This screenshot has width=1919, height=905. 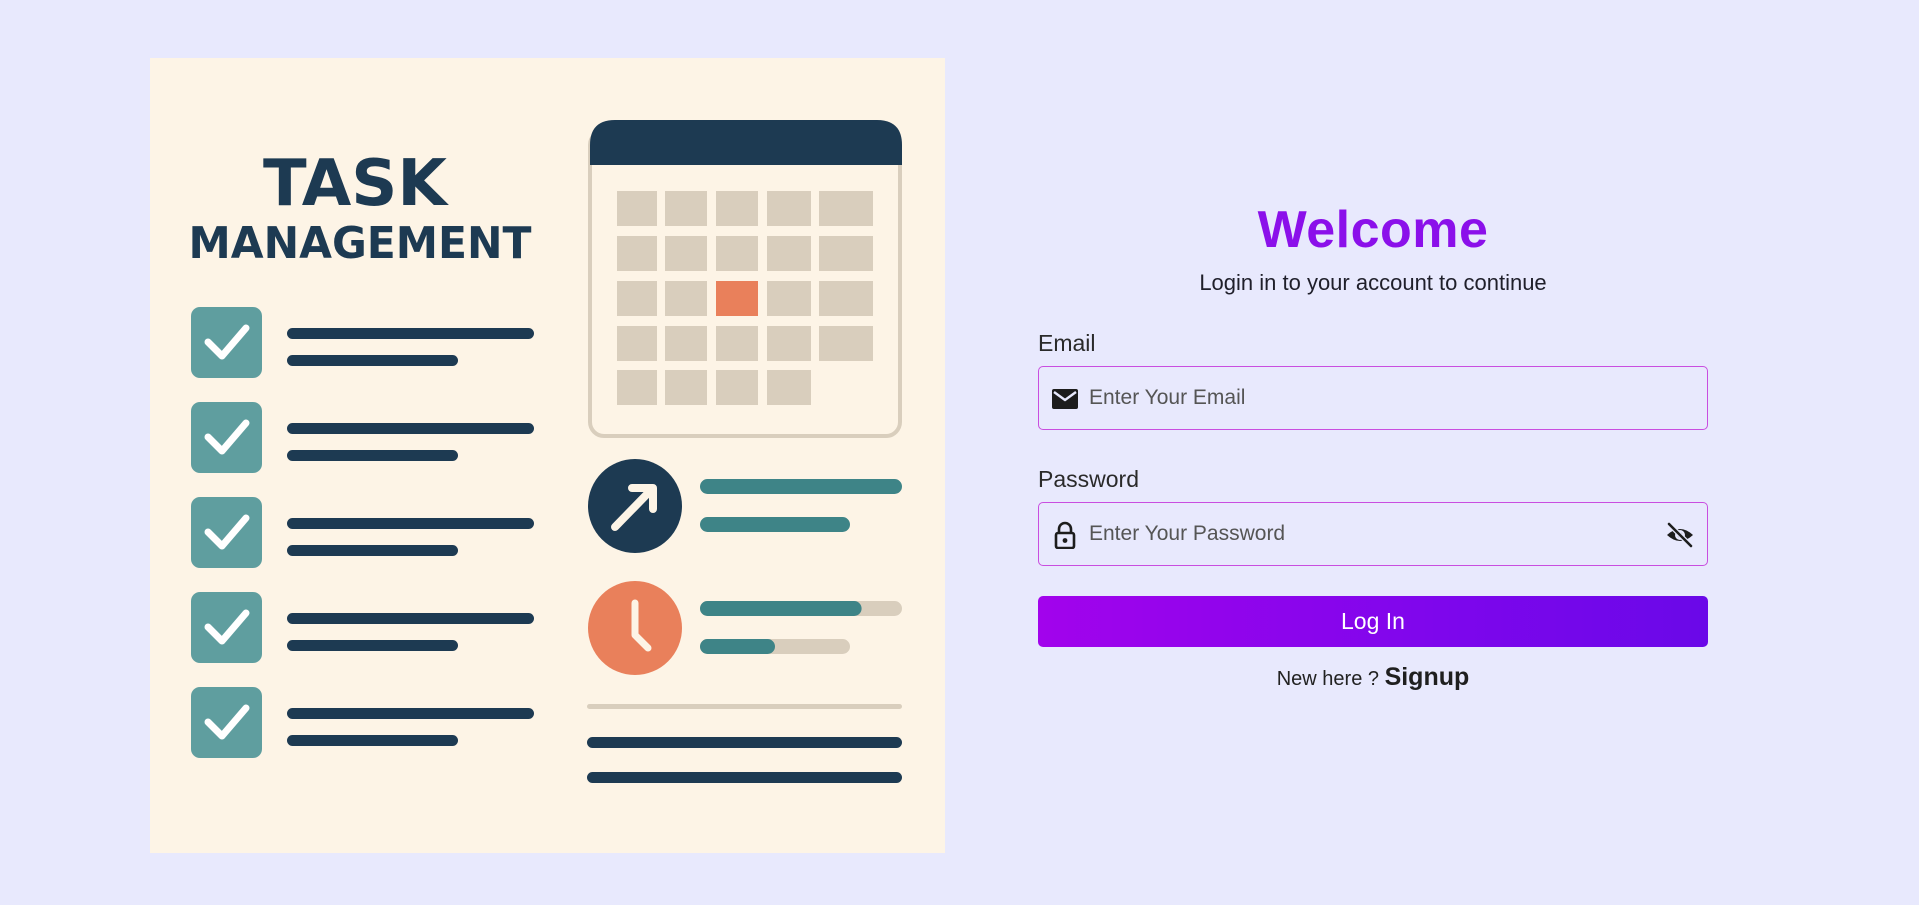 I want to click on checklist, so click(x=362, y=532).